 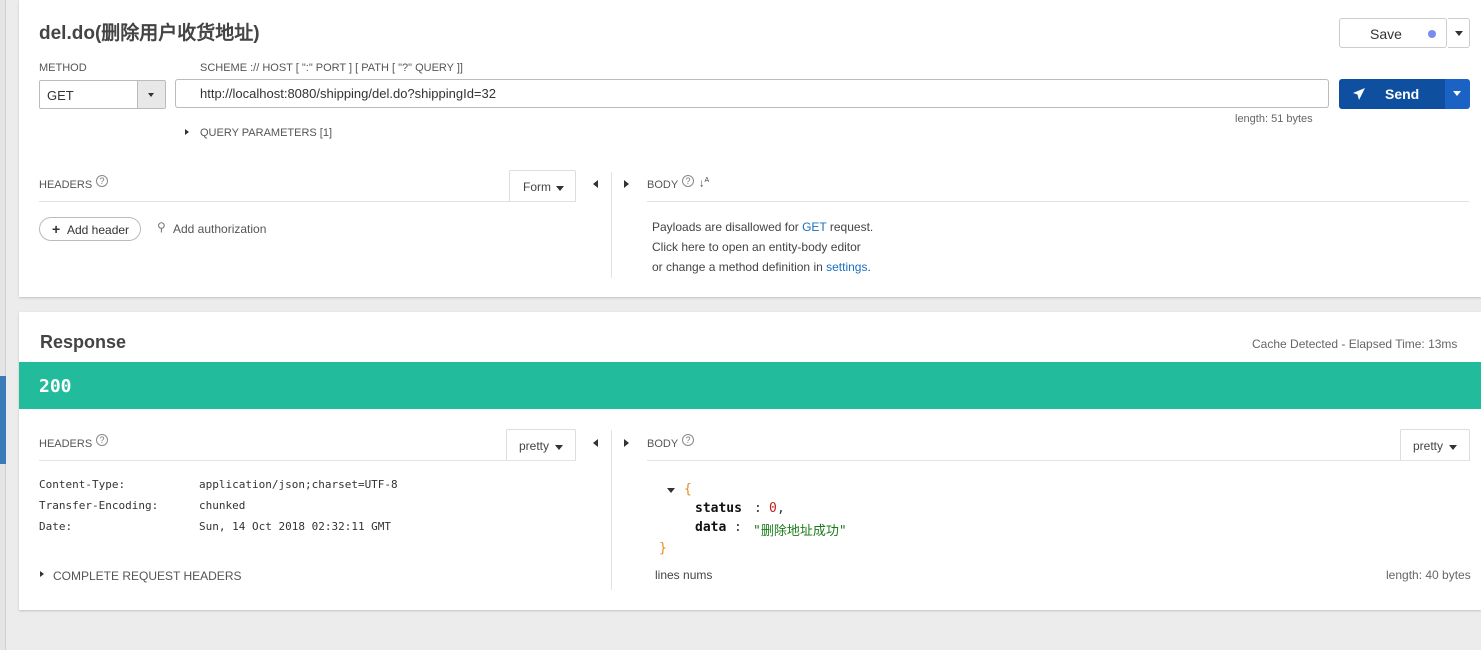 What do you see at coordinates (161, 227) in the screenshot?
I see `key-icon: ⚲` at bounding box center [161, 227].